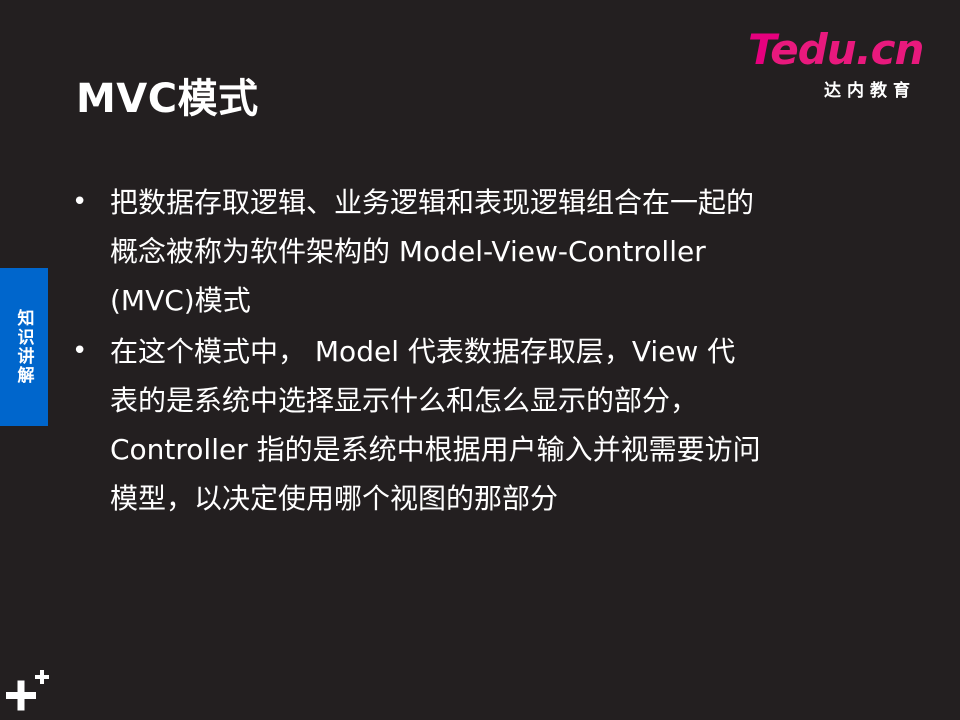 This screenshot has height=720, width=960. What do you see at coordinates (435, 449) in the screenshot?
I see `bullet-line: Controller 指的是系统中根据用户输入并视需要访问` at bounding box center [435, 449].